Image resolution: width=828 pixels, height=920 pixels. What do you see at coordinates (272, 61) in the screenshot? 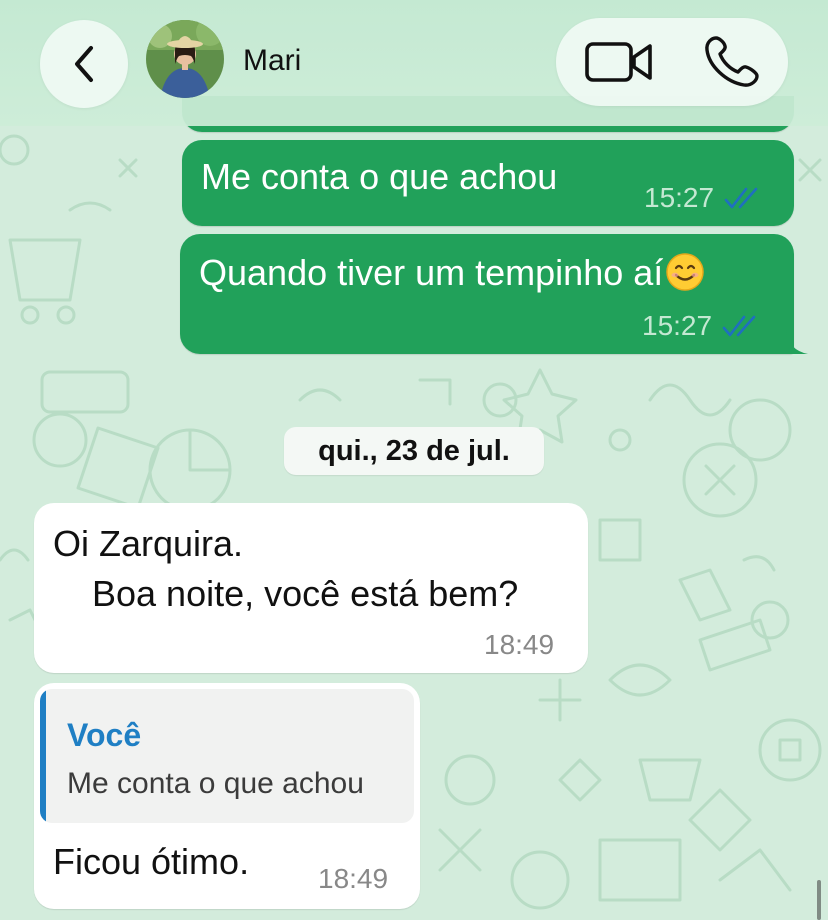
I see `contact-name: Mari` at bounding box center [272, 61].